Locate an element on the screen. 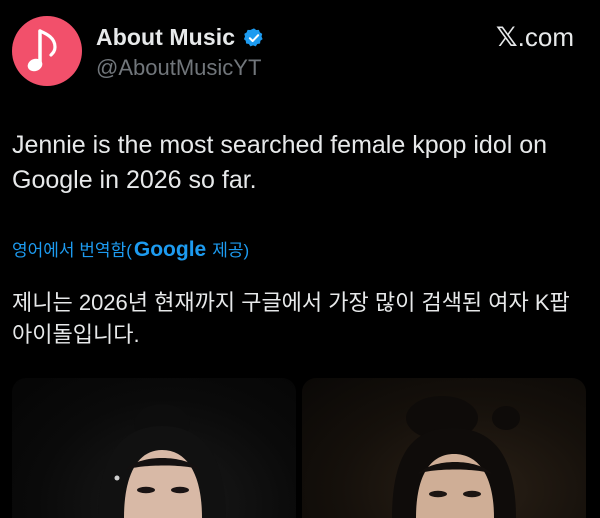 Image resolution: width=600 pixels, height=518 pixels. site-logo: 𝕏 .com is located at coordinates (535, 37).